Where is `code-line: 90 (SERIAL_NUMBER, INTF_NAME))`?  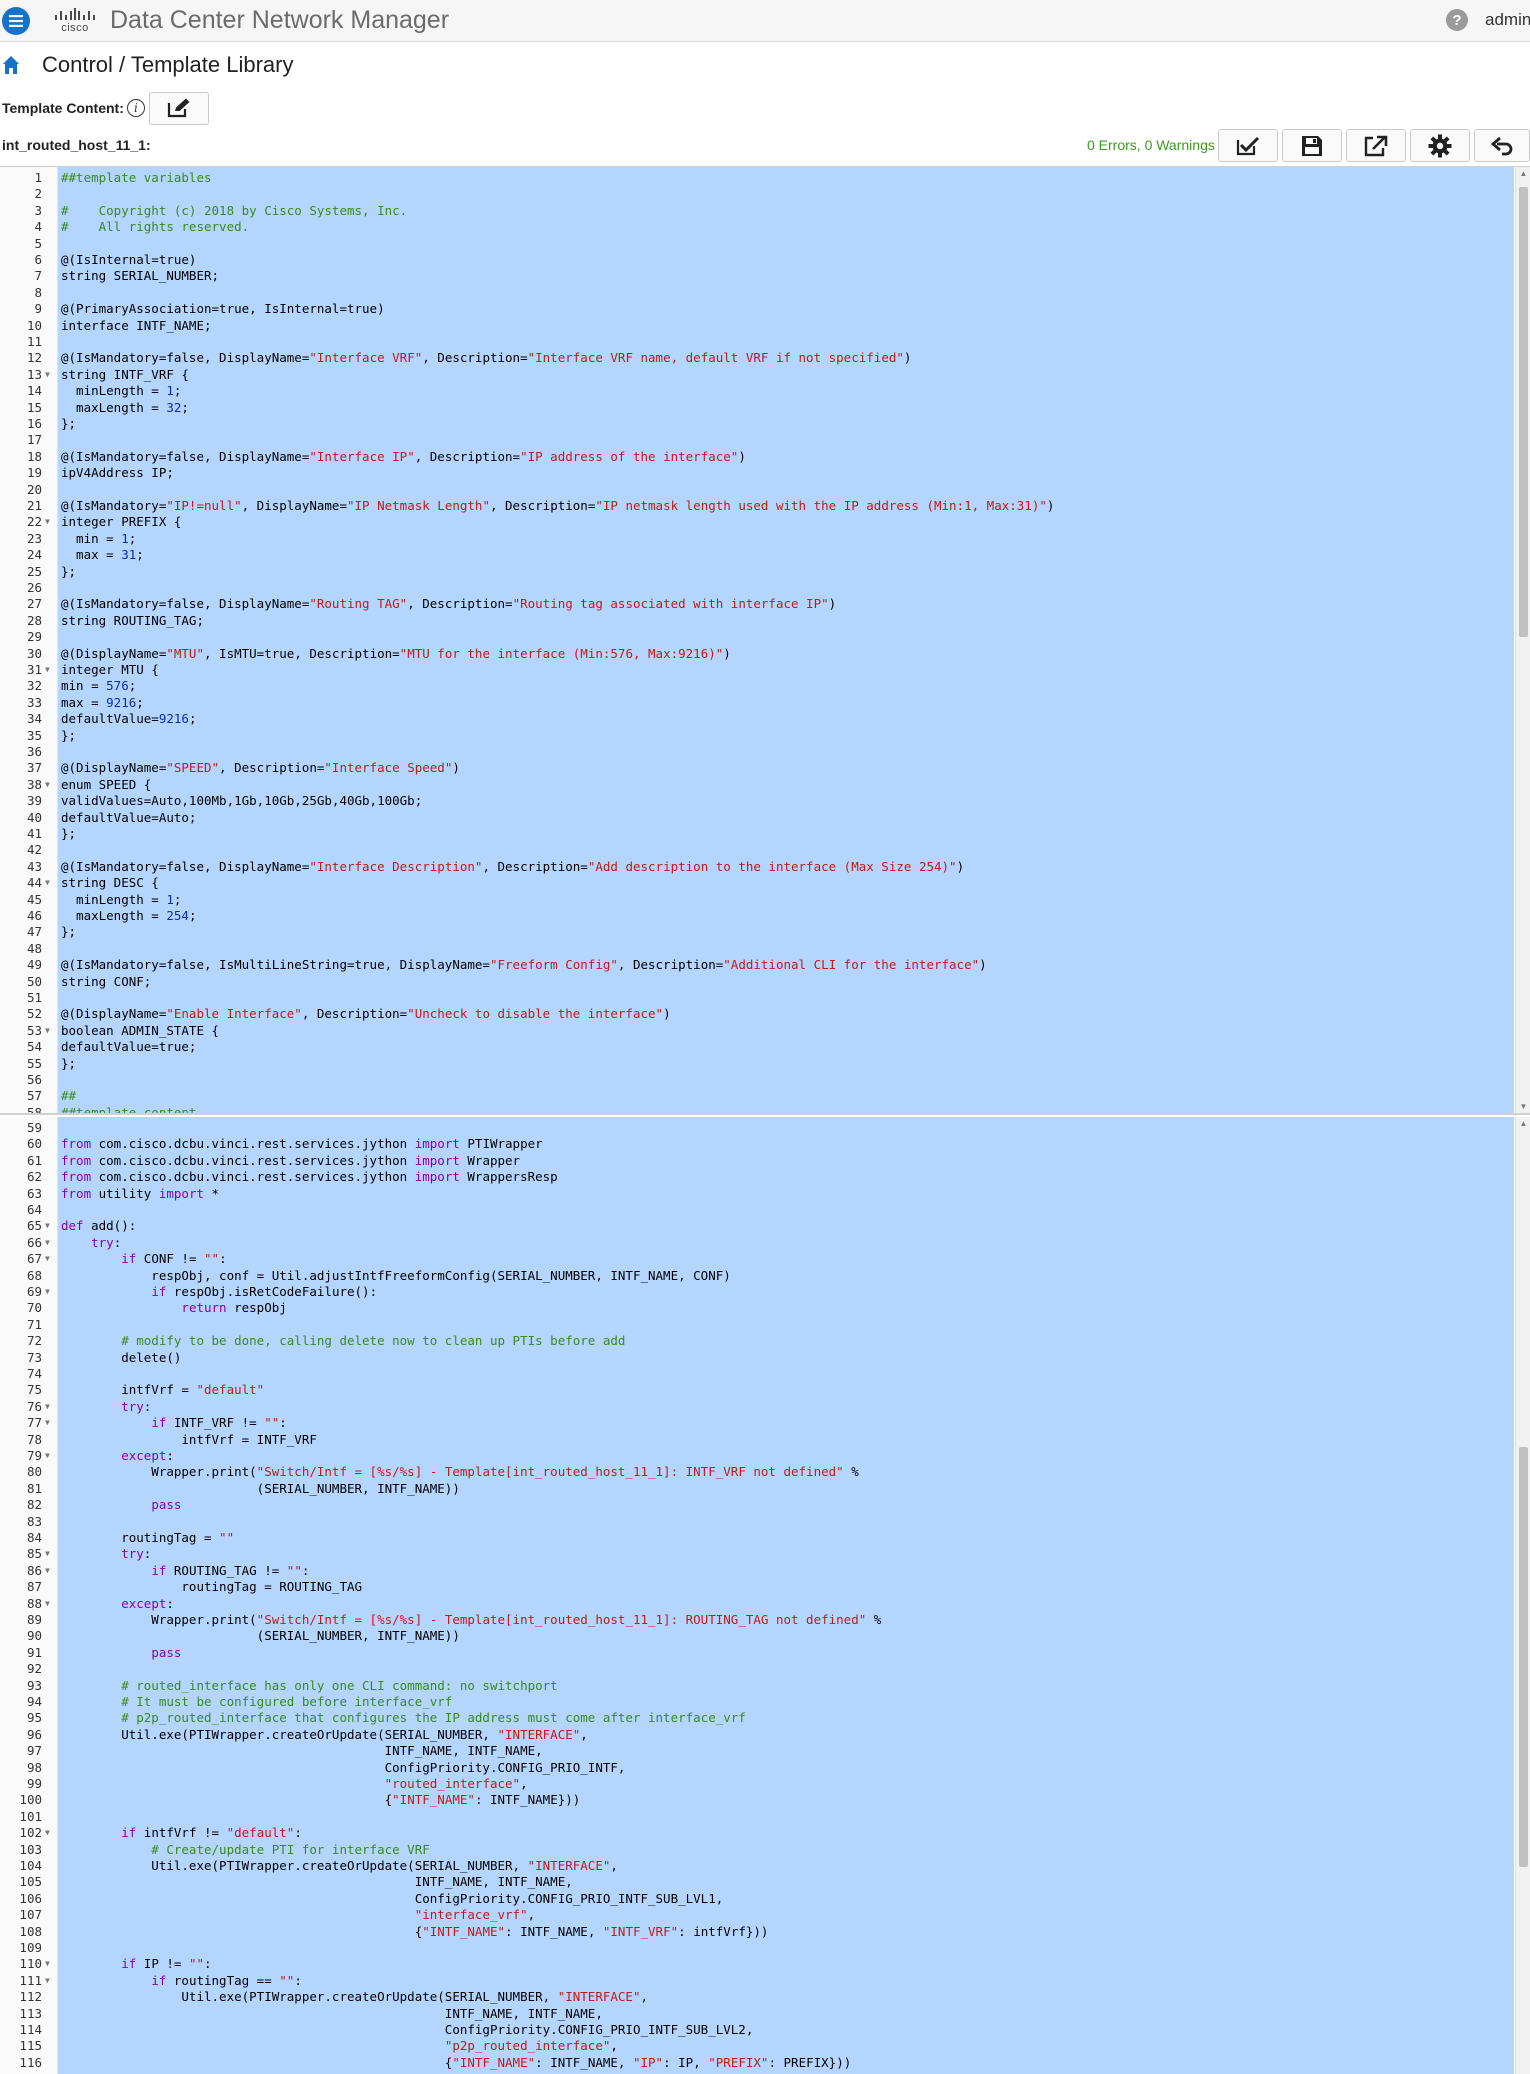 code-line: 90 (SERIAL_NUMBER, INTF_NAME)) is located at coordinates (757, 1636).